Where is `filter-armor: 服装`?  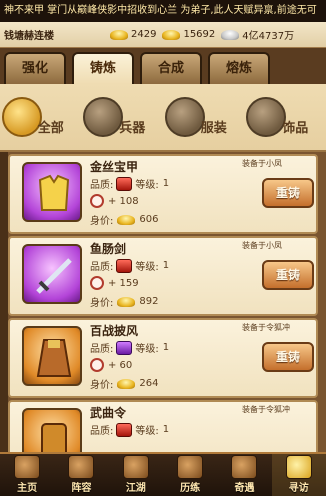 filter-armor: 服装 is located at coordinates (203, 117).